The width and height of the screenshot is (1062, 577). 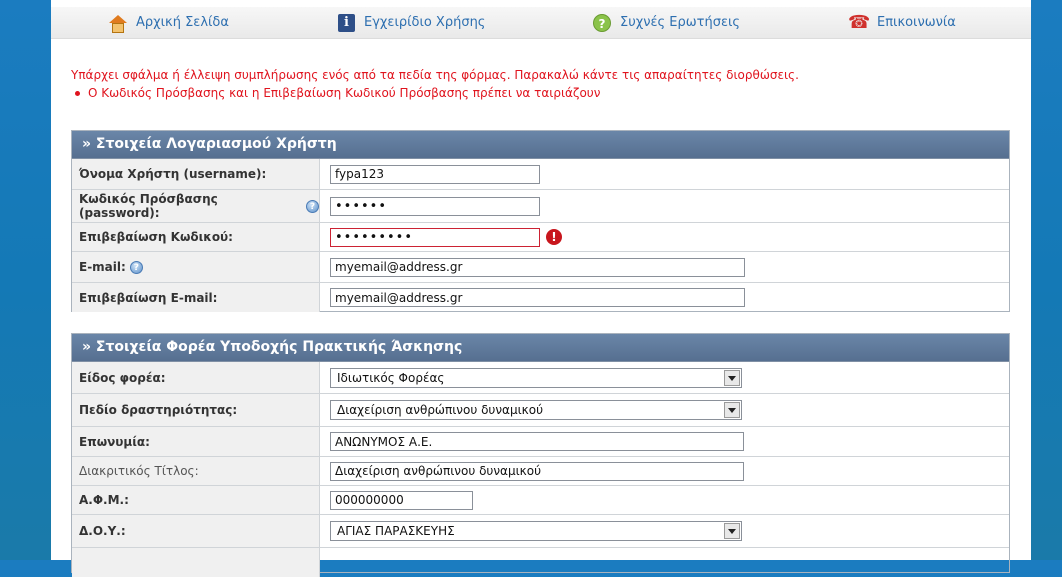 I want to click on username-row: Όνομα Χρήστη (username): fypa123, so click(x=540, y=174).